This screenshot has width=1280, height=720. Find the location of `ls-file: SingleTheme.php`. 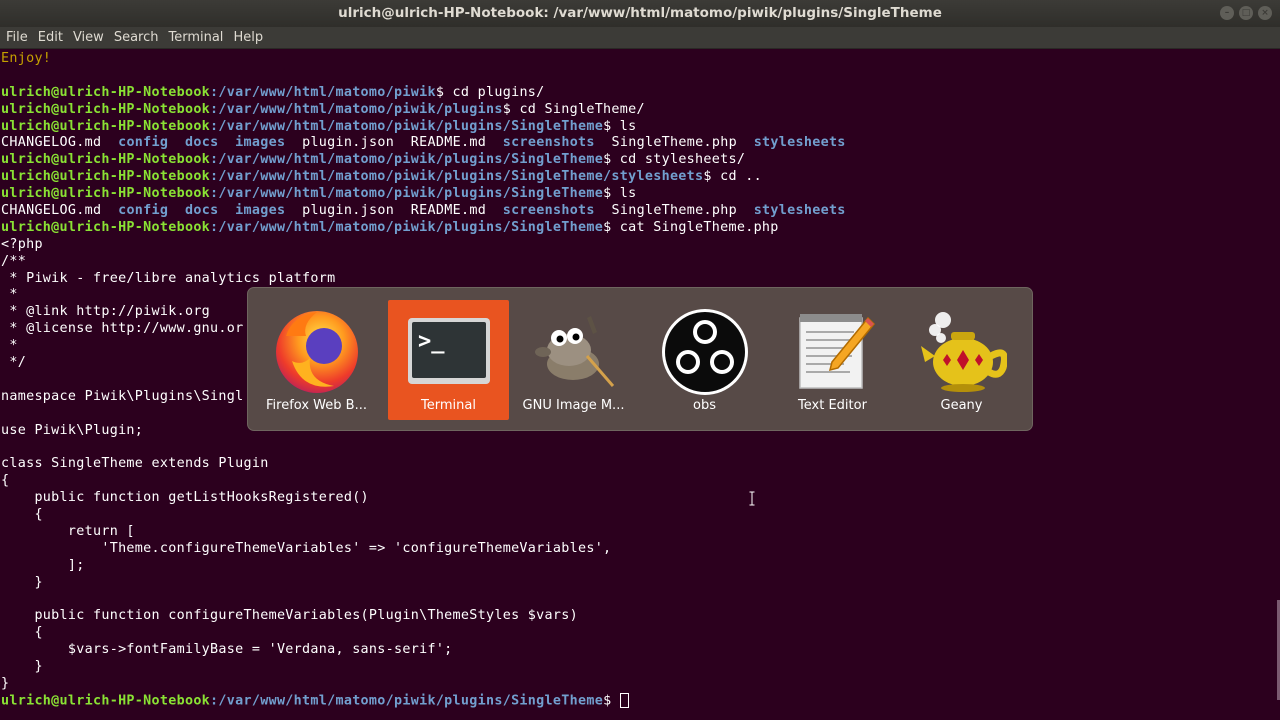

ls-file: SingleTheme.php is located at coordinates (674, 143).